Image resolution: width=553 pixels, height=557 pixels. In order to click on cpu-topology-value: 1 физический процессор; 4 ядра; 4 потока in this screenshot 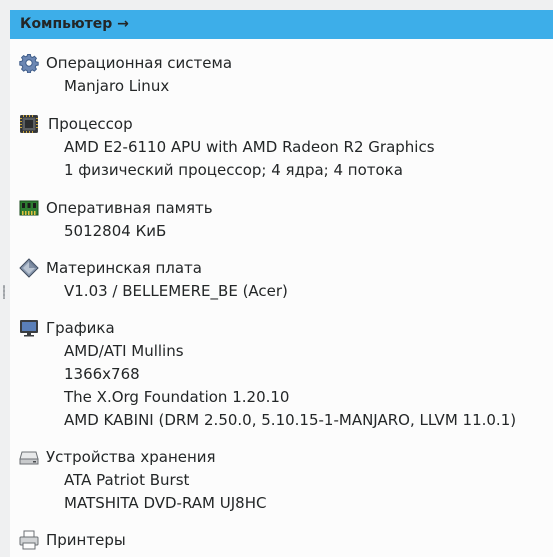, I will do `click(233, 170)`.